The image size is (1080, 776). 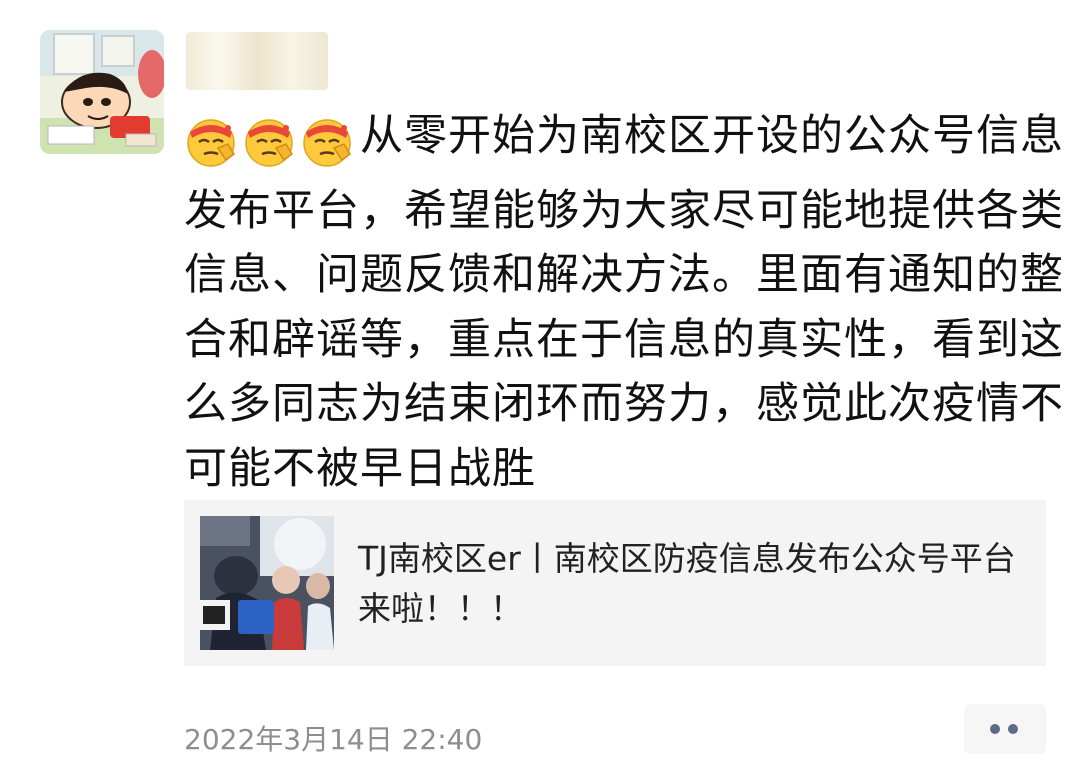 I want to click on user-avatar, so click(x=102, y=92).